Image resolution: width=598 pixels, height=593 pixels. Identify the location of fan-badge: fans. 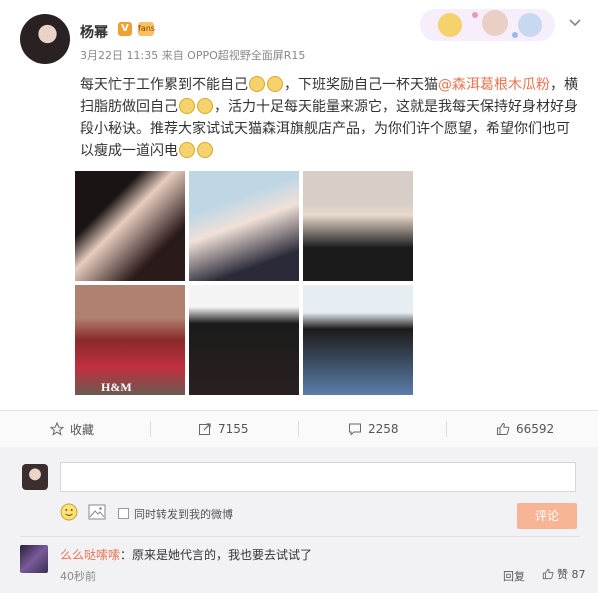
(146, 29).